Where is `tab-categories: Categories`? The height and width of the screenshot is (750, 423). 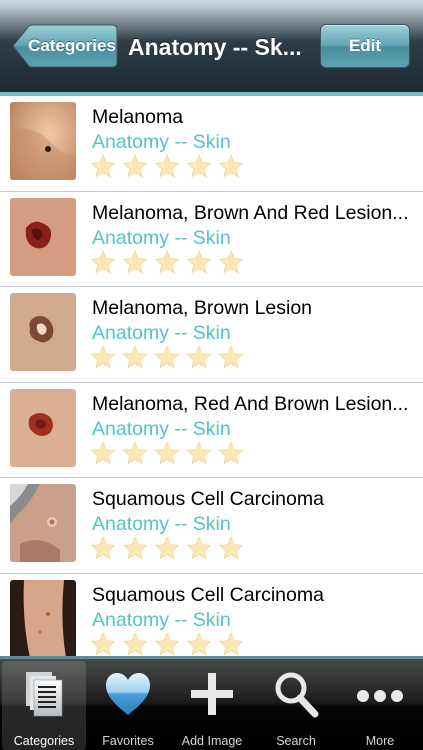
tab-categories: Categories is located at coordinates (44, 705).